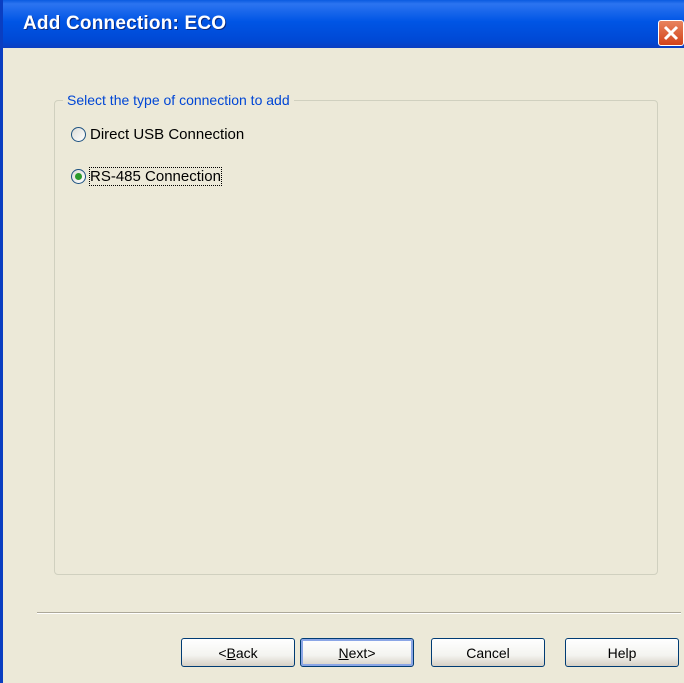 The image size is (684, 683). Describe the element at coordinates (371, 652) in the screenshot. I see `next-suffix: >` at that location.